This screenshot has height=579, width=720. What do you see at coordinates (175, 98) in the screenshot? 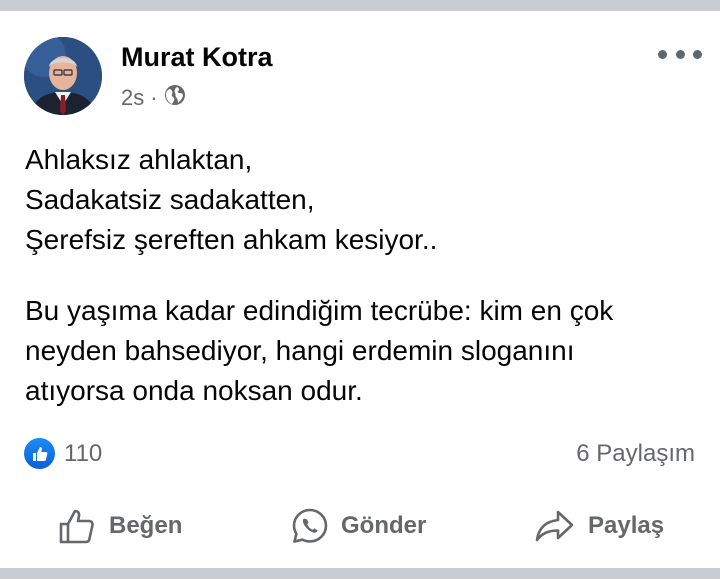
I see `globe-icon` at bounding box center [175, 98].